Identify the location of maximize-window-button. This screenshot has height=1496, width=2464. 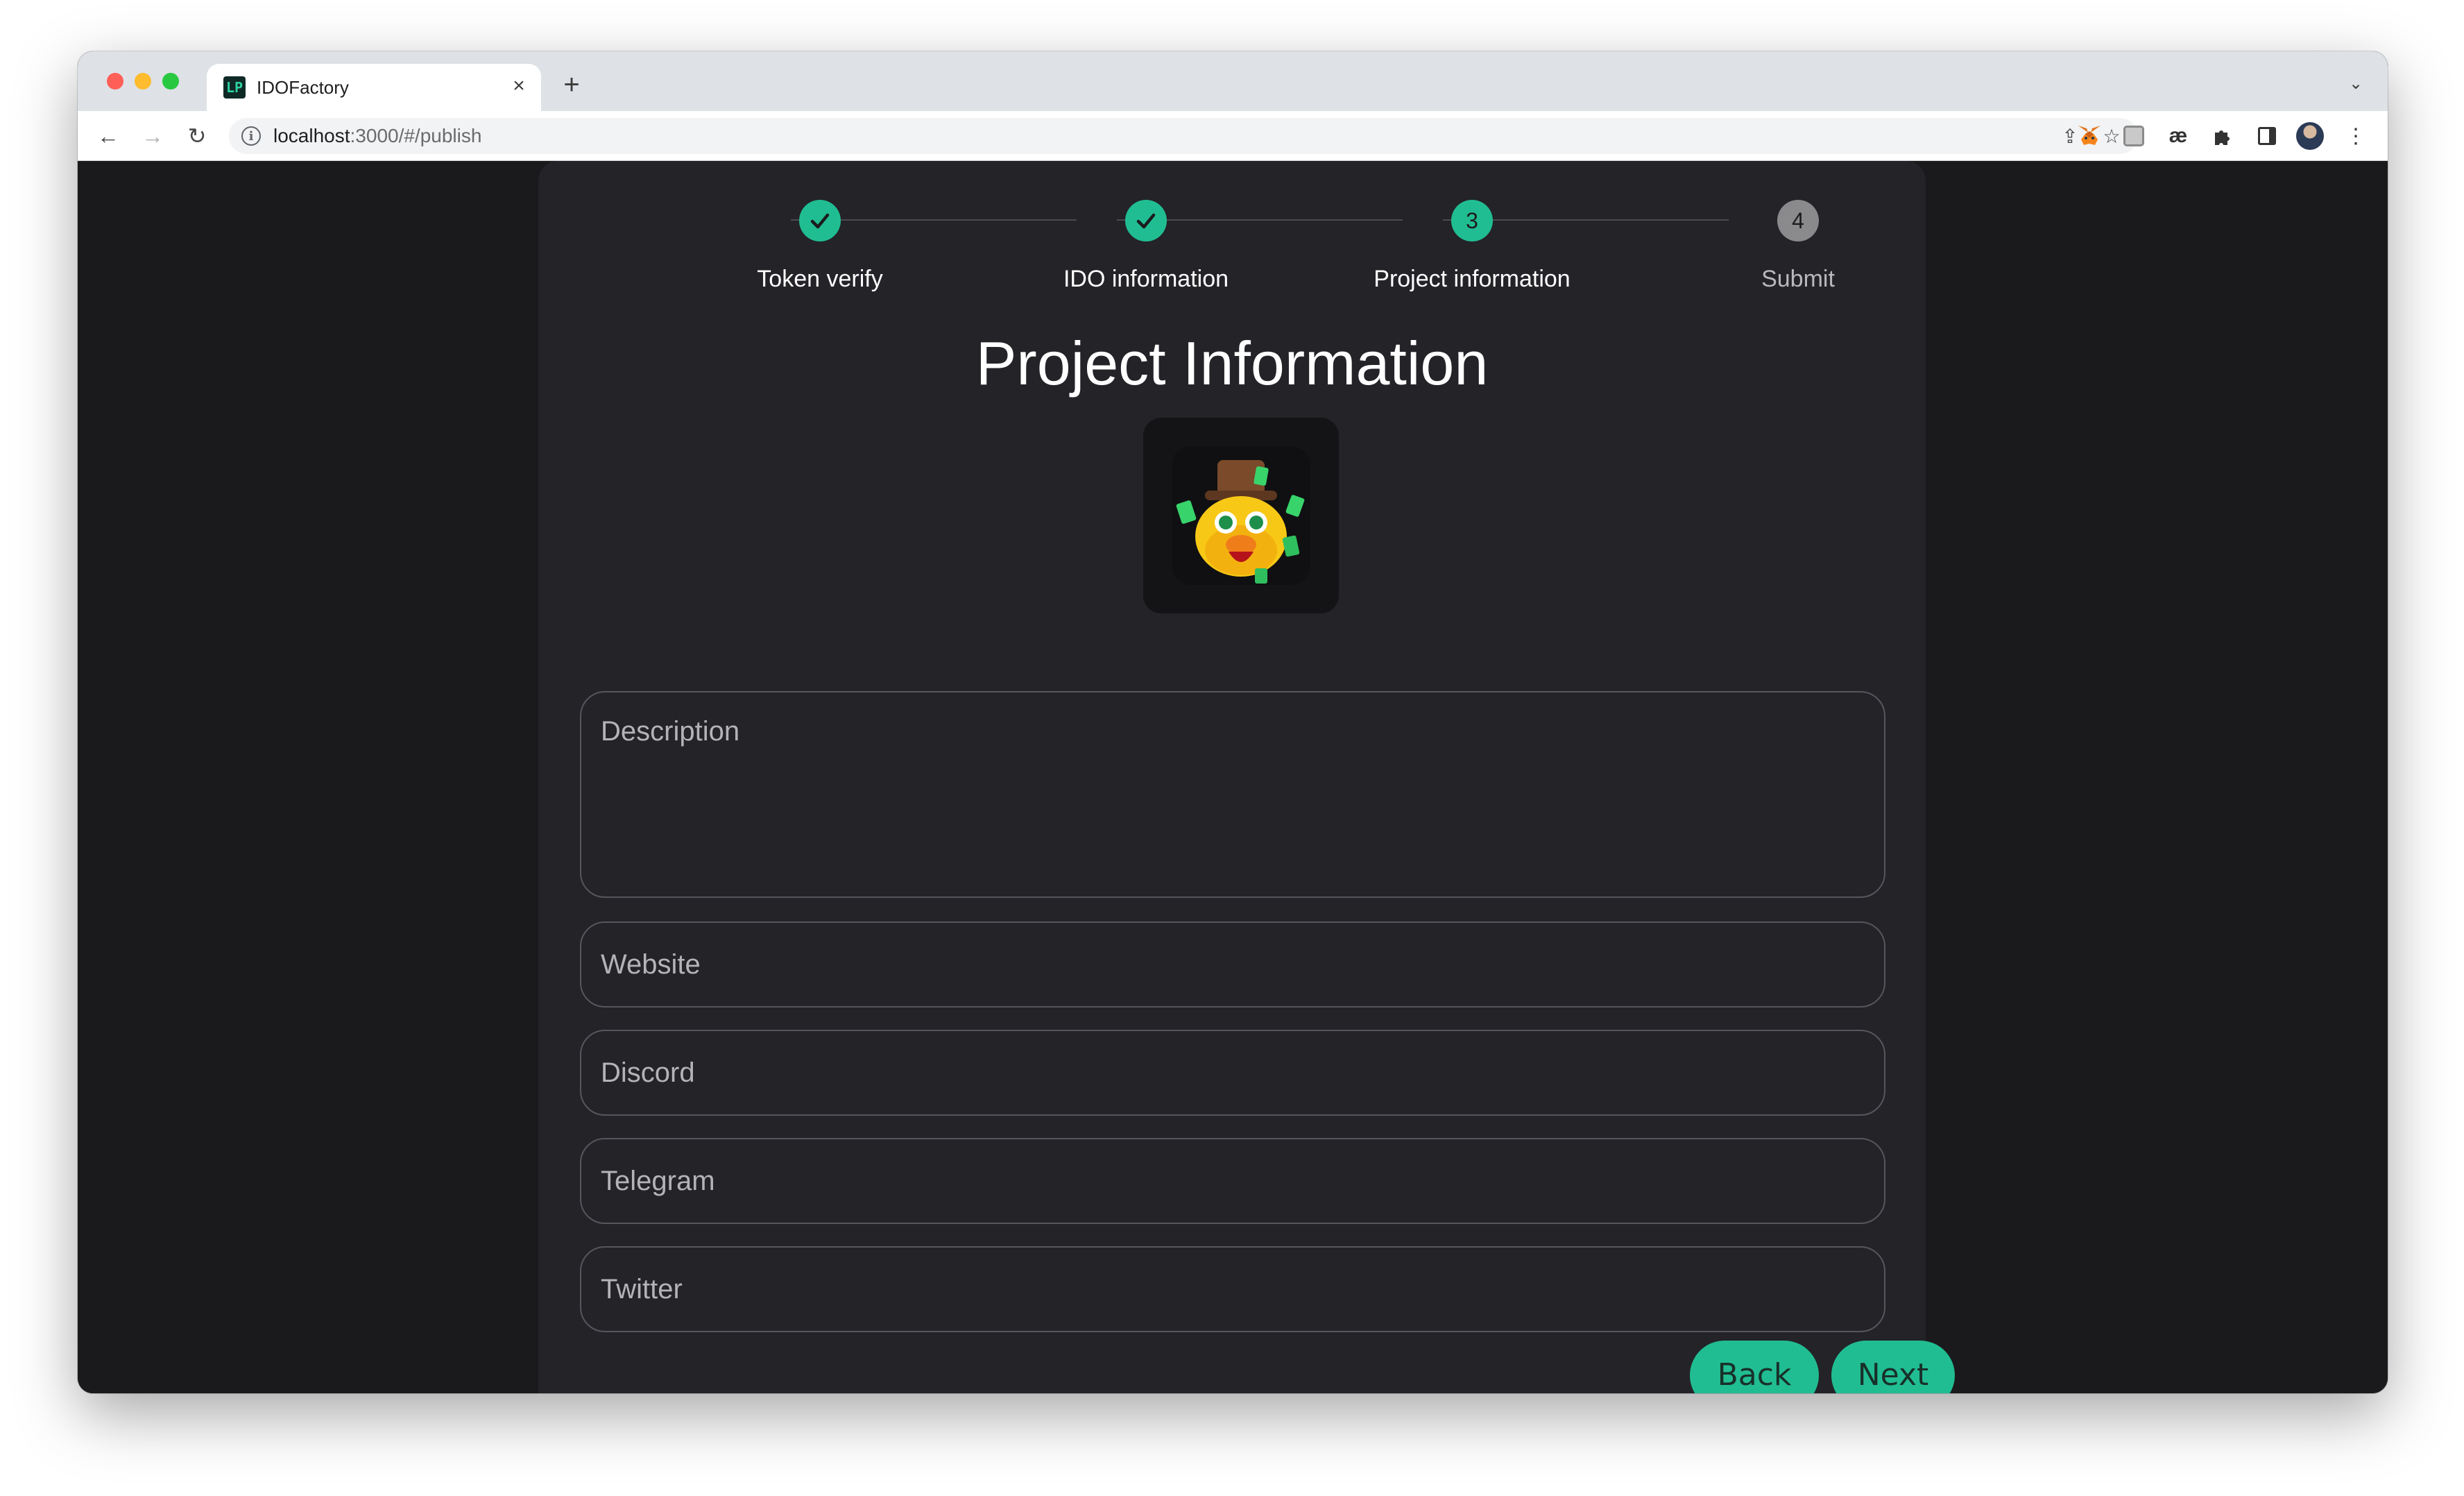
(170, 81).